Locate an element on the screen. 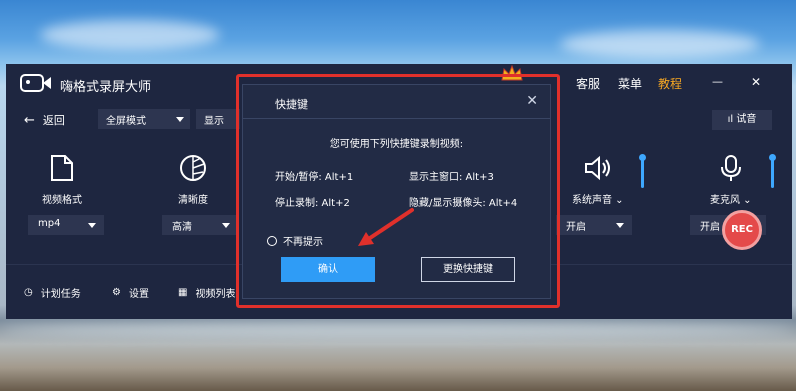 The height and width of the screenshot is (391, 796). dont-show-again-label: 不再提示 is located at coordinates (303, 242).